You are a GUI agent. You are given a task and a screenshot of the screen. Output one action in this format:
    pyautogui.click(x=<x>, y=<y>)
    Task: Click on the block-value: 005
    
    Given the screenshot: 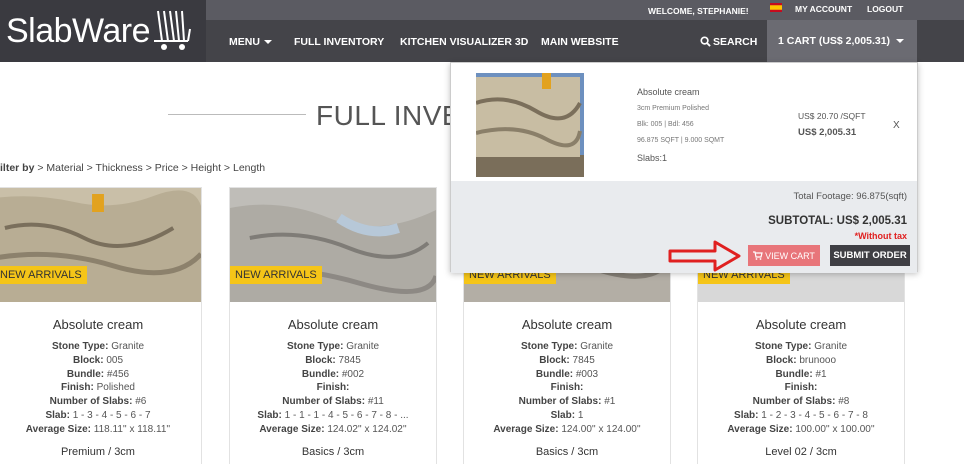 What is the action you would take?
    pyautogui.click(x=115, y=360)
    